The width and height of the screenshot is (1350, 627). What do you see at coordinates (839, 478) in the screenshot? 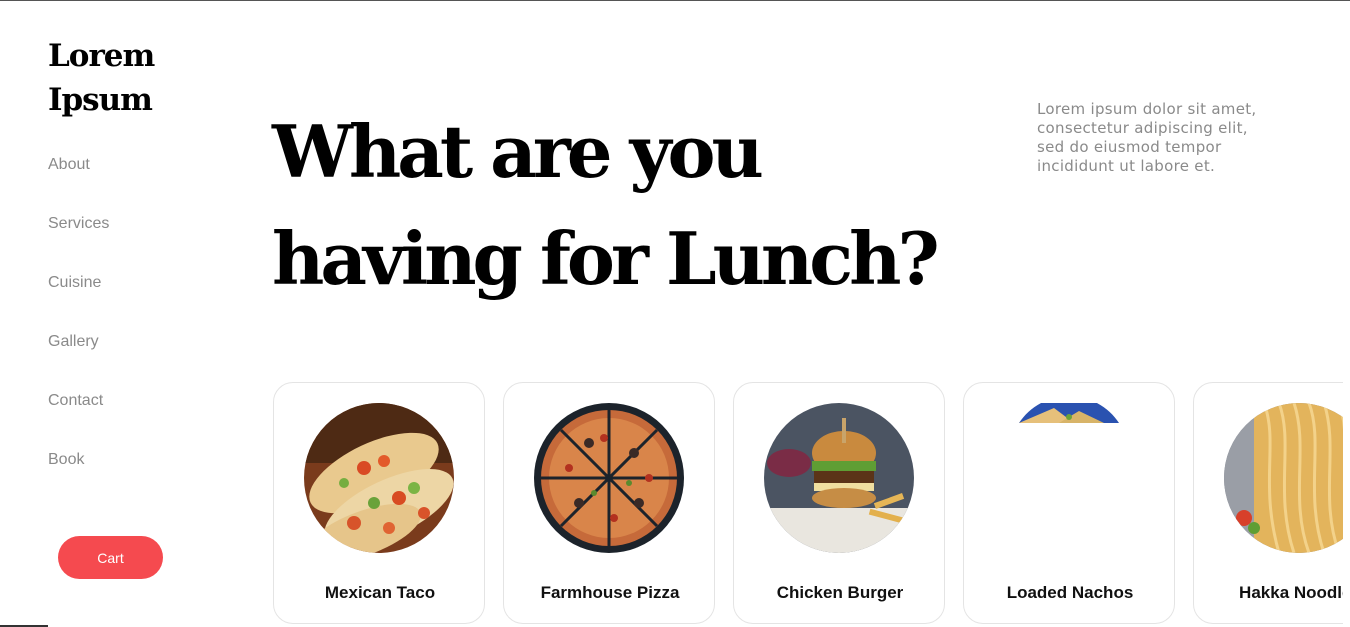
I see `burger-photo` at bounding box center [839, 478].